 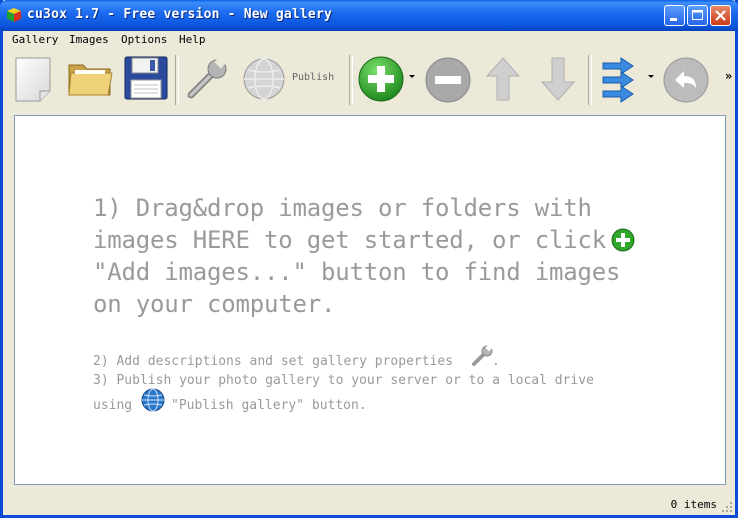 I want to click on menu-images: Images, so click(x=89, y=39).